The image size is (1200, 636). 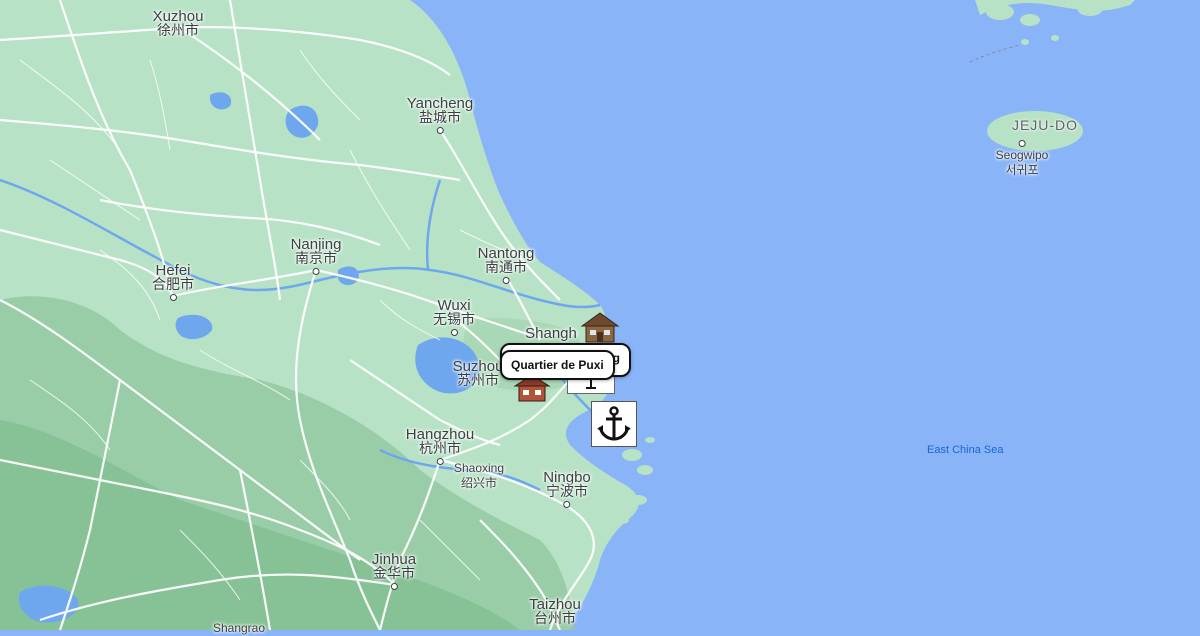 I want to click on anchor-icon, so click(x=614, y=424).